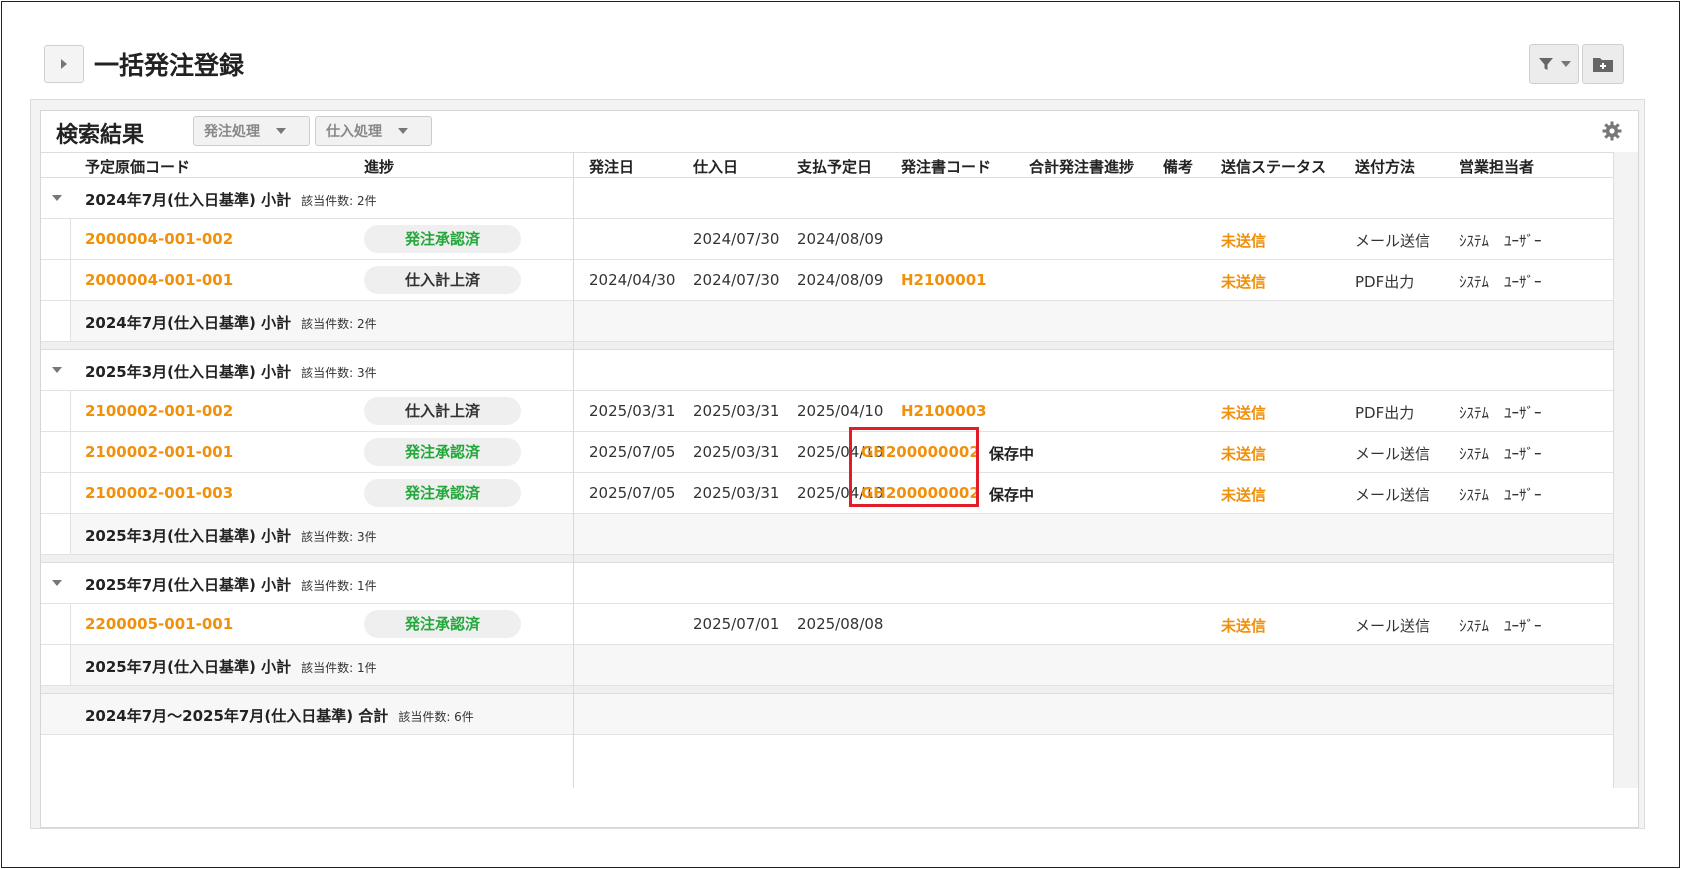  I want to click on purchase-process-label: 仕入処理, so click(354, 132).